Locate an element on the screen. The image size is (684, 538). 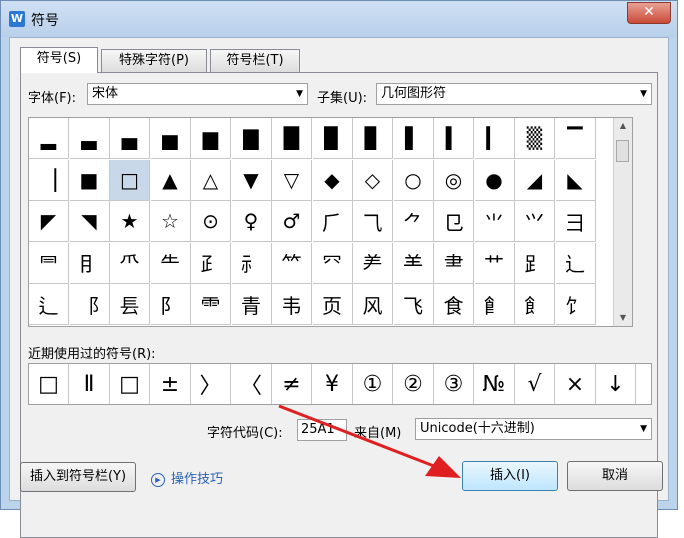
symbol-cell: ⻙ is located at coordinates (292, 304).